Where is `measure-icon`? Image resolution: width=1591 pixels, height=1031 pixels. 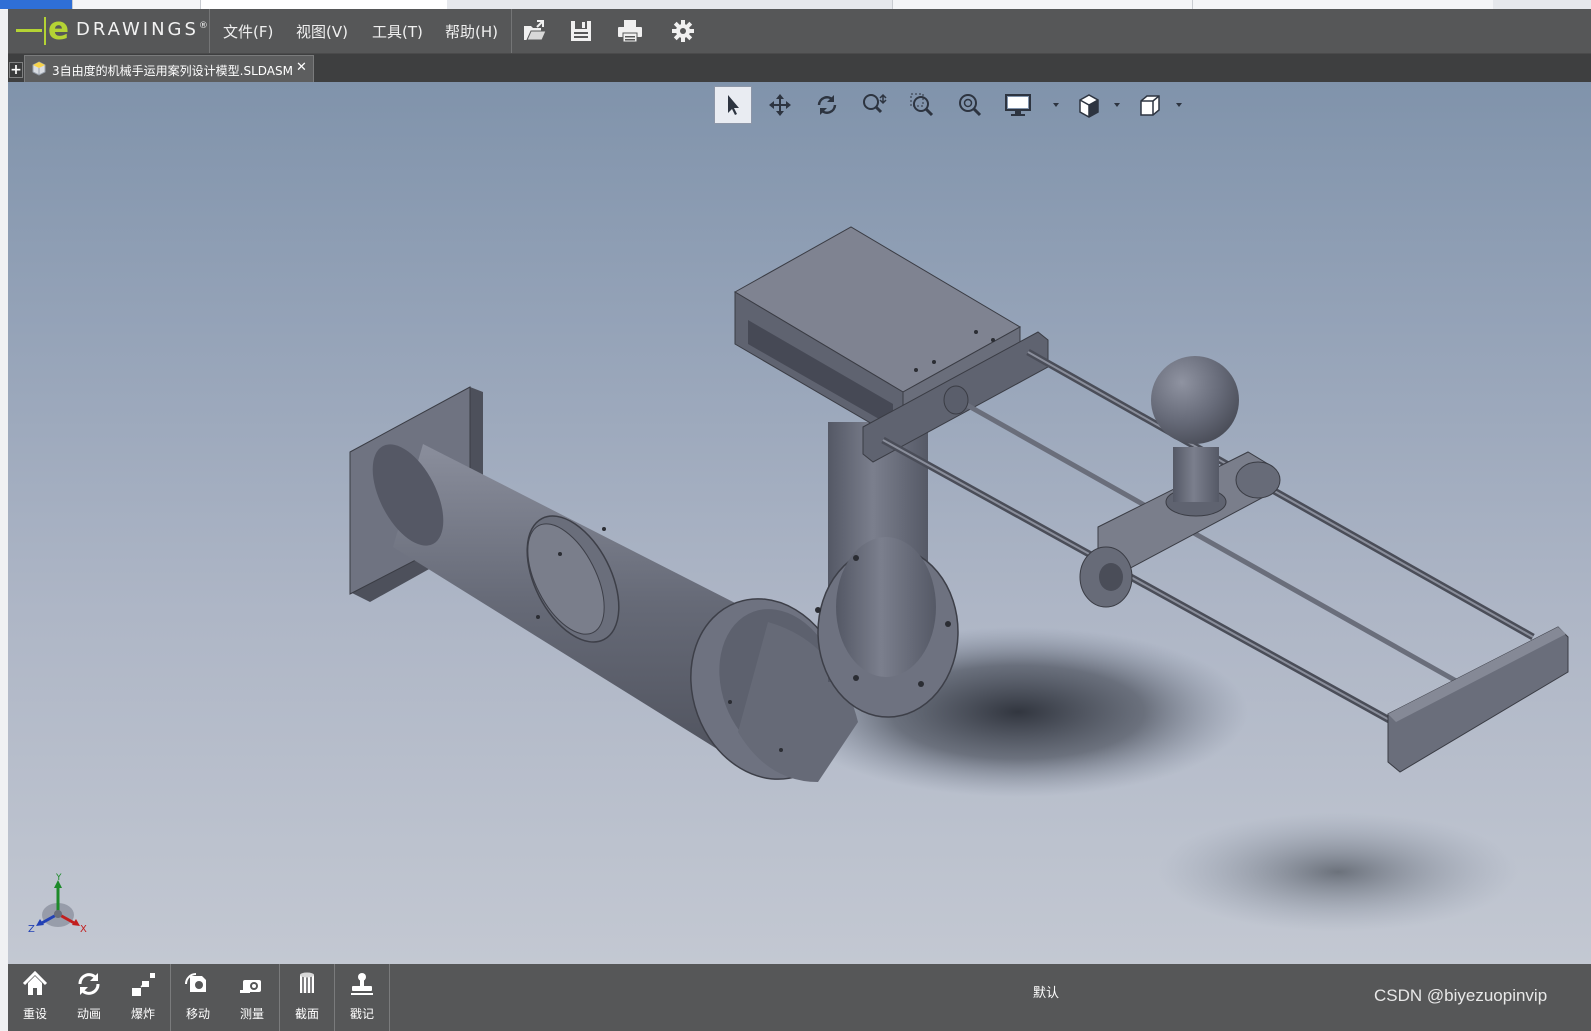 measure-icon is located at coordinates (250, 986).